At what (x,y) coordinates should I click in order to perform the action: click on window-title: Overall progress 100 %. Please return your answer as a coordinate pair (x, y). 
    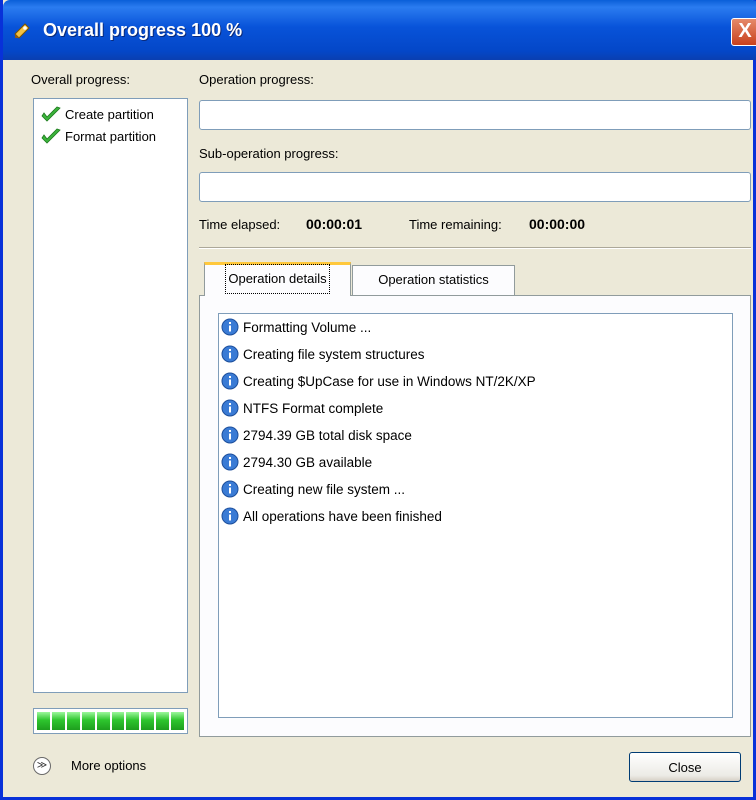
    Looking at the image, I should click on (143, 30).